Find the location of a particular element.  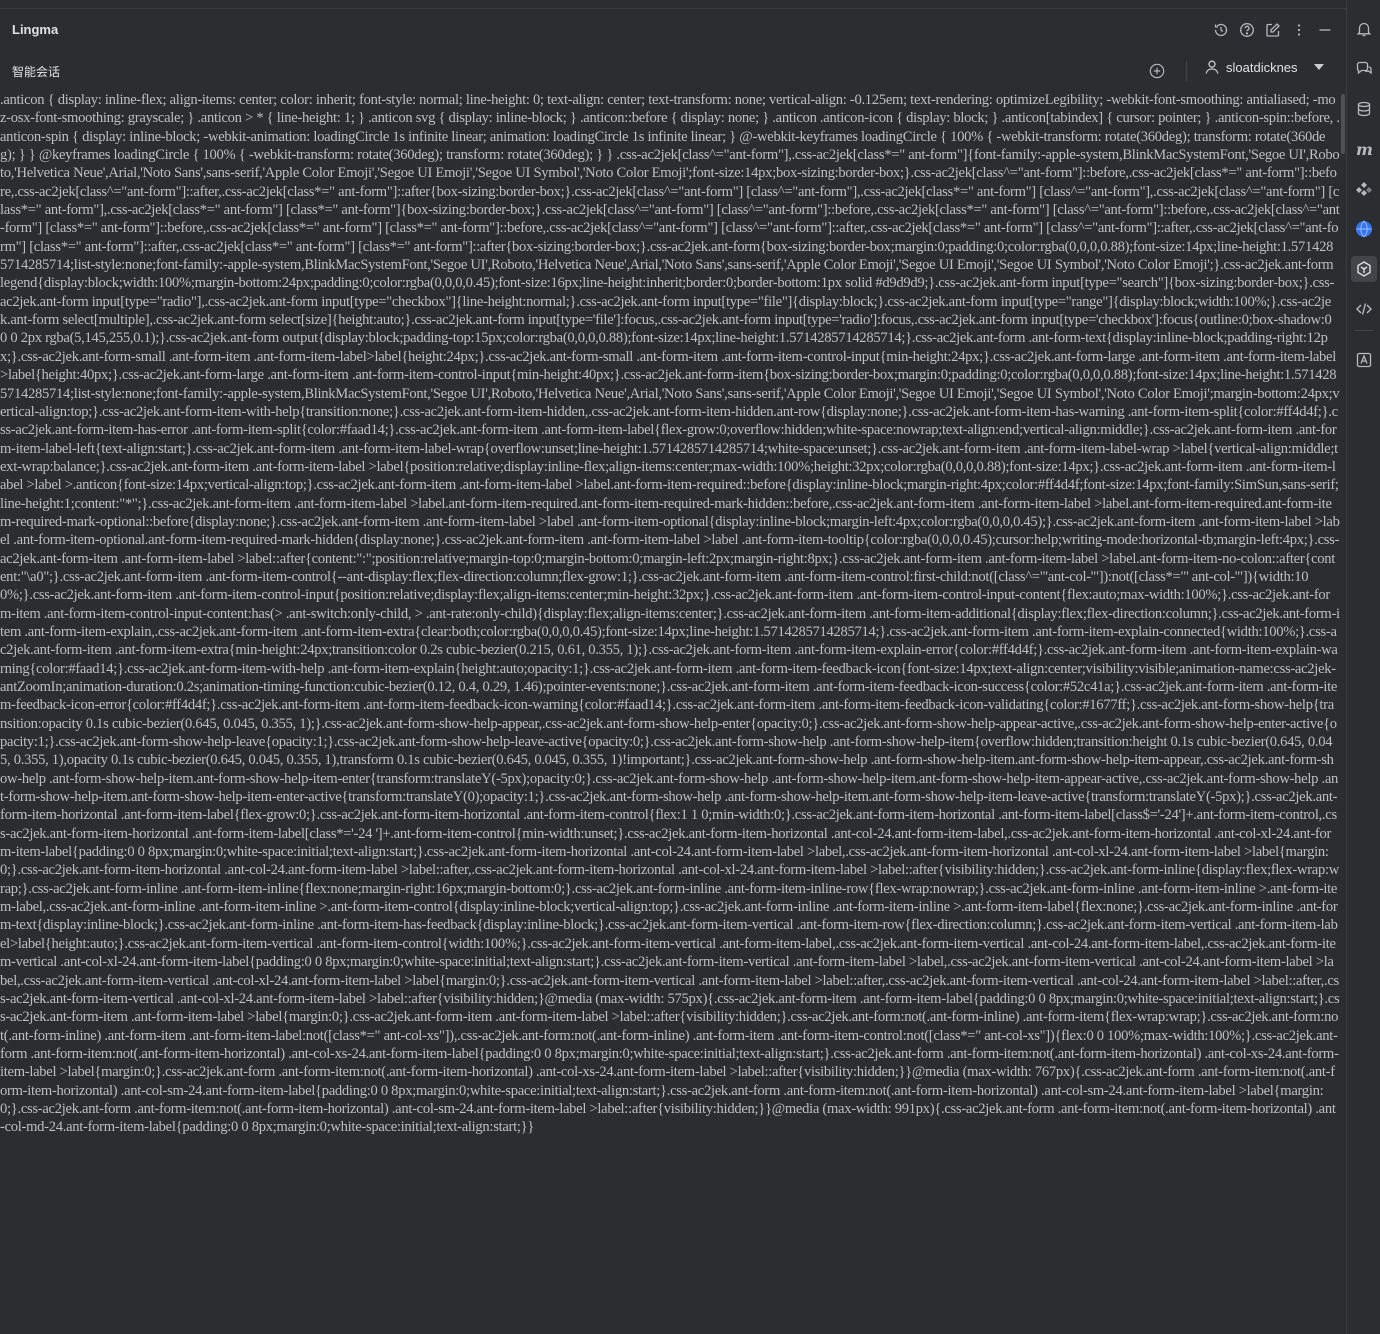

history-icon is located at coordinates (1221, 30).